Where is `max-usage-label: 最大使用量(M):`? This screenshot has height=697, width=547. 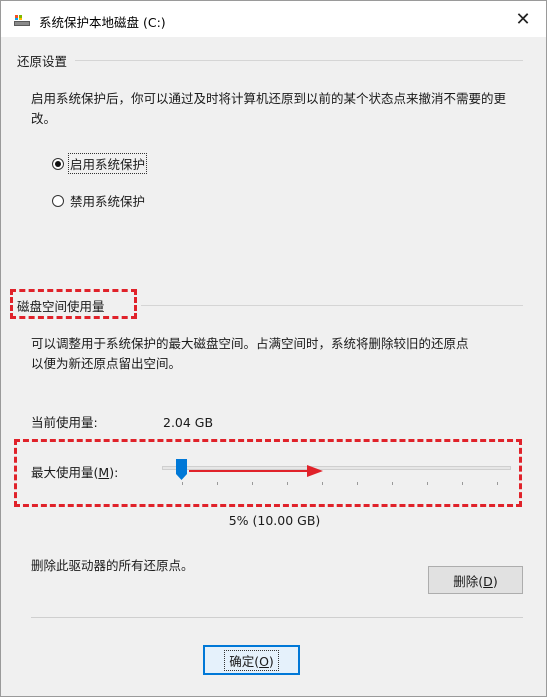
max-usage-label: 最大使用量(M): is located at coordinates (75, 472).